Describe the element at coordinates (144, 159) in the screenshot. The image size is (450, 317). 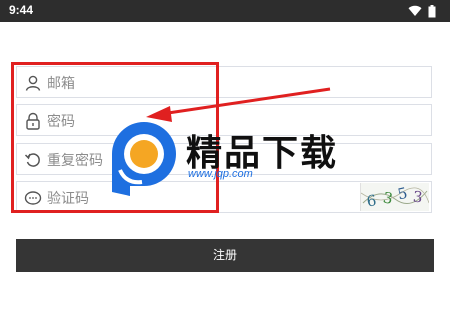
I see `p-logo-icon` at that location.